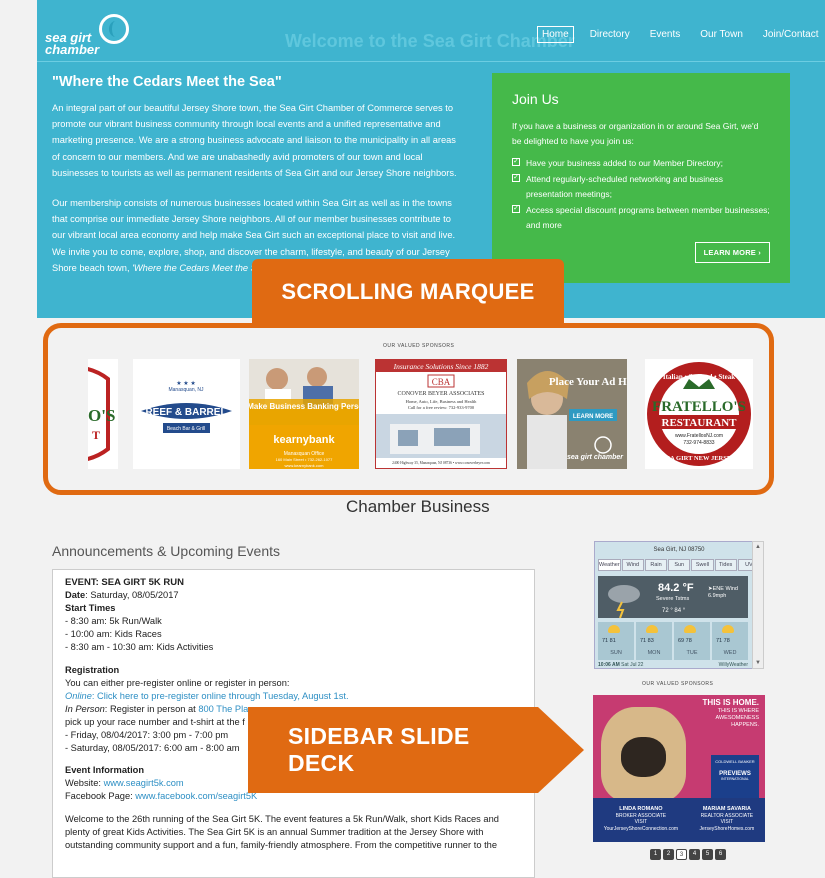 This screenshot has height=878, width=825. I want to click on logo-text: sea girt chamber, so click(72, 43).